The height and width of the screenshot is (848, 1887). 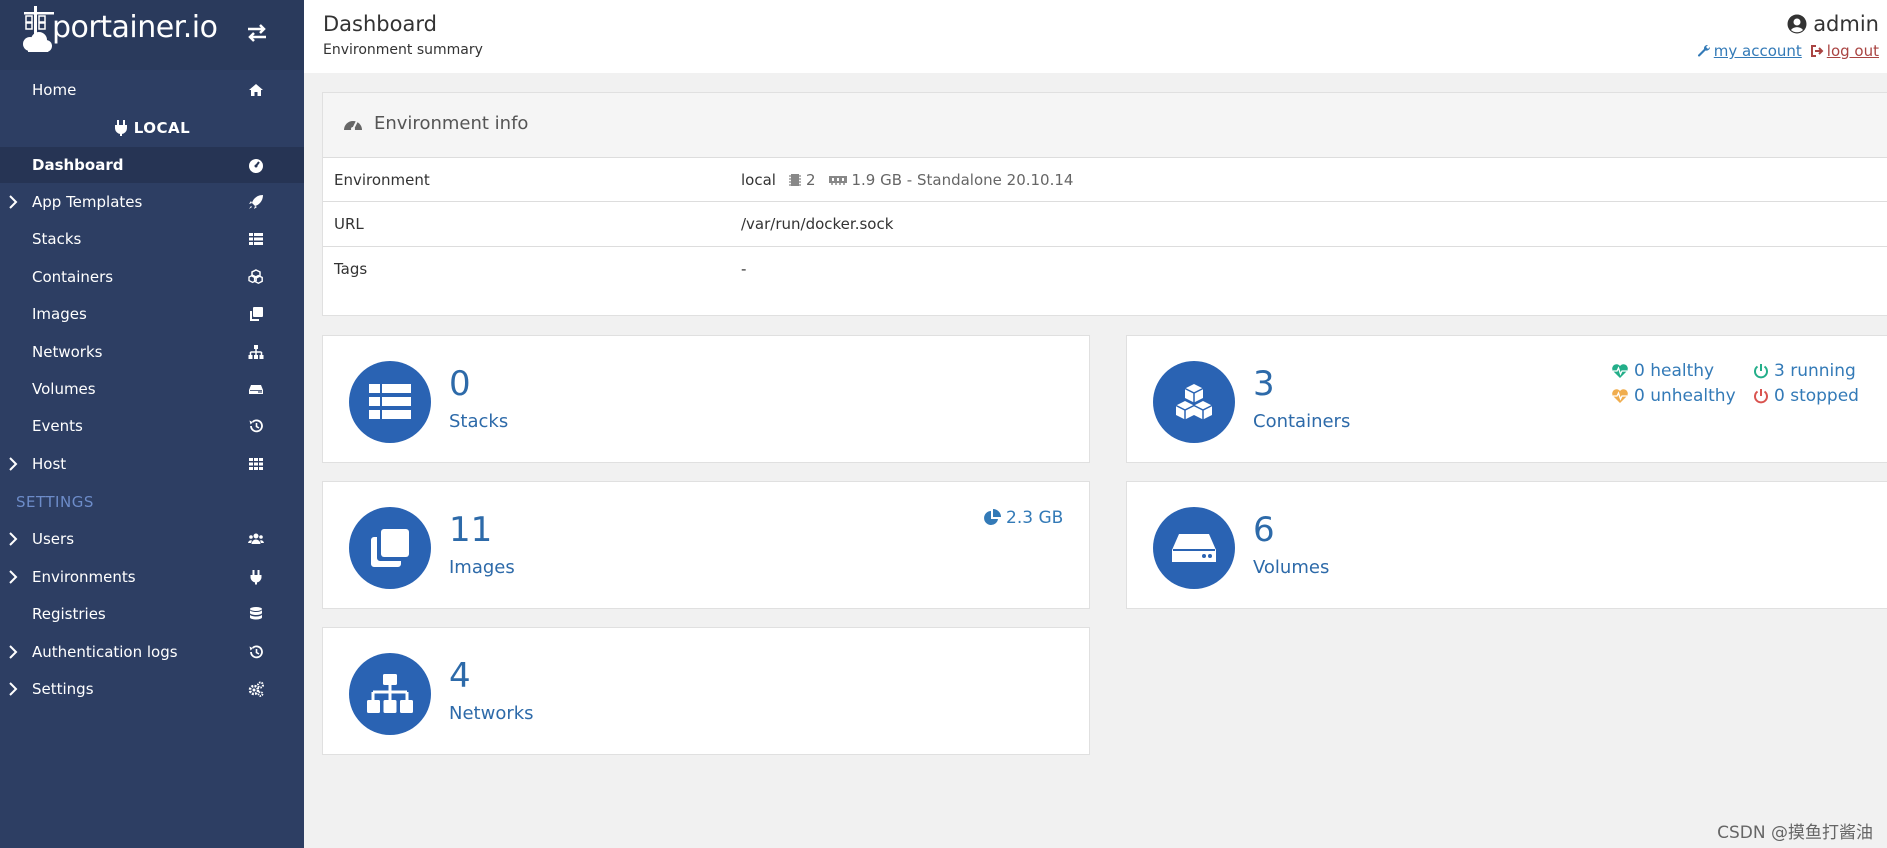 I want to click on rocket-icon, so click(x=256, y=202).